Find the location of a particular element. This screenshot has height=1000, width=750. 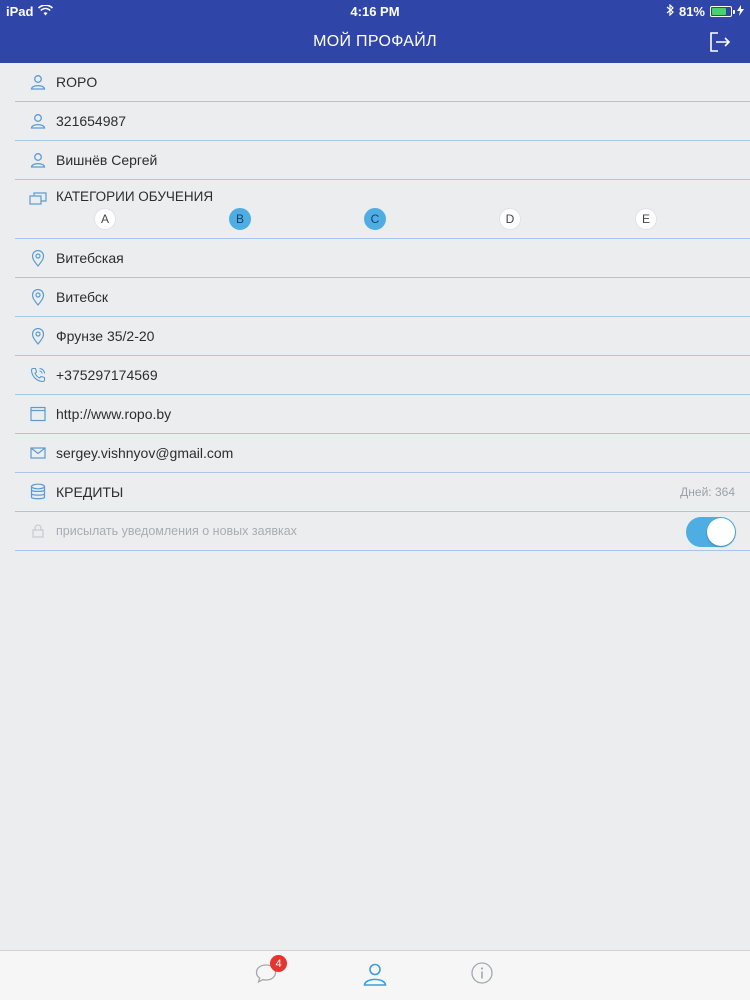

name-value: Вишнёв Сергей is located at coordinates (107, 160).